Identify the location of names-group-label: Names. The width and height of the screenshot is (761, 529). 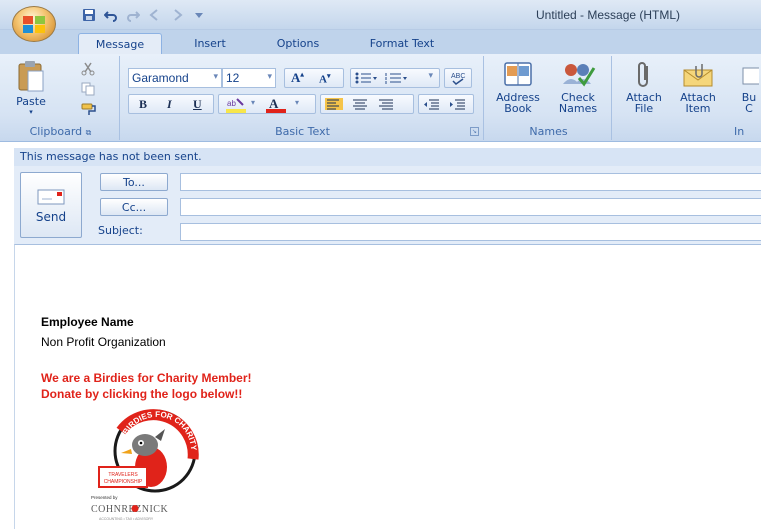
(548, 131).